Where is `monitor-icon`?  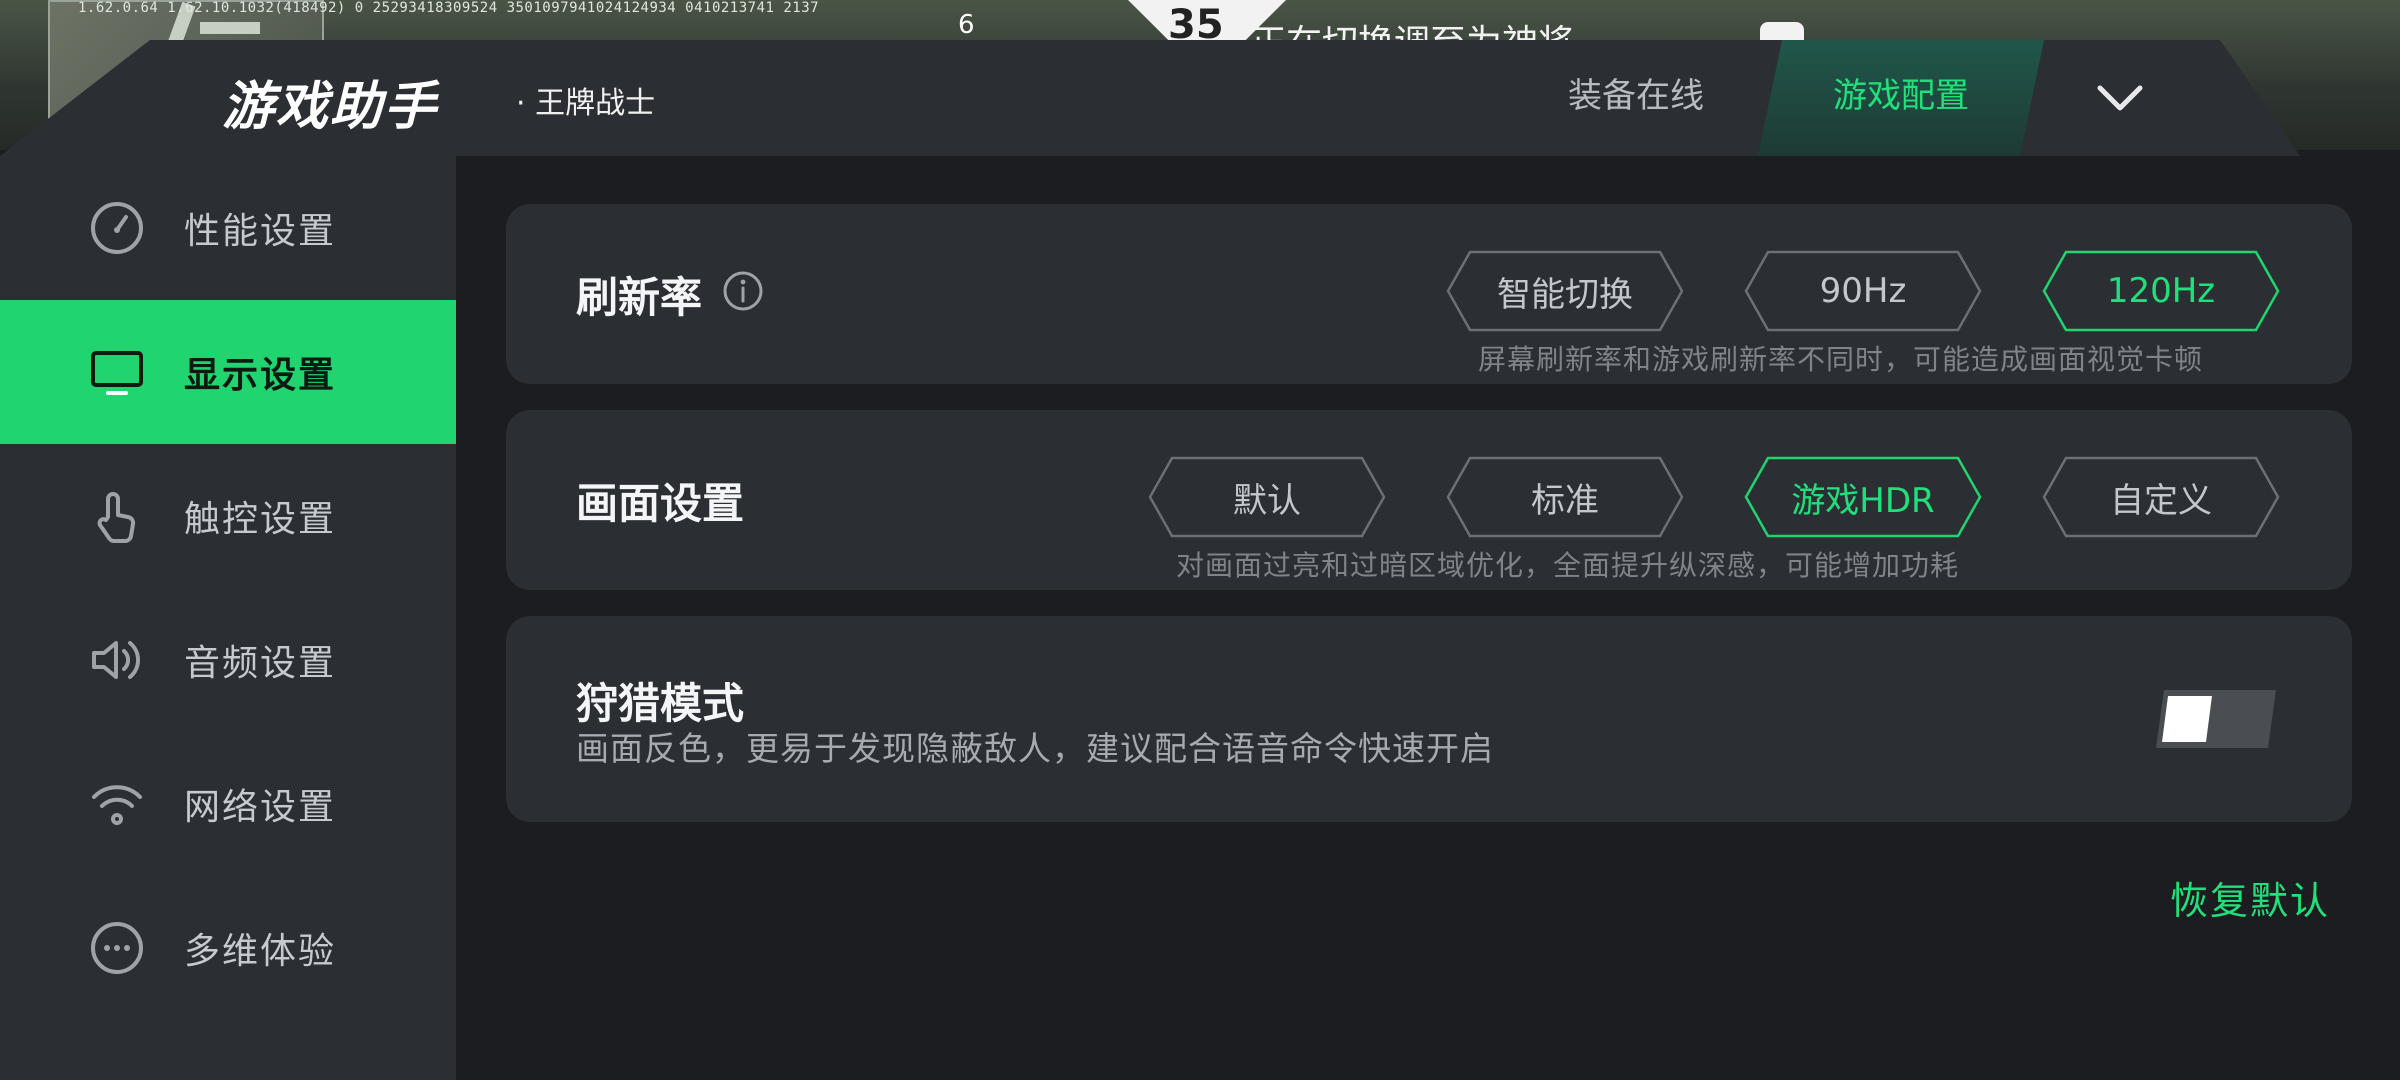
monitor-icon is located at coordinates (117, 373).